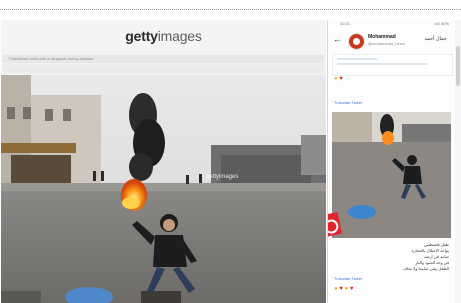 The width and height of the screenshot is (461, 303). Describe the element at coordinates (337, 39) in the screenshot. I see `back-arrow-icon: ←` at that location.